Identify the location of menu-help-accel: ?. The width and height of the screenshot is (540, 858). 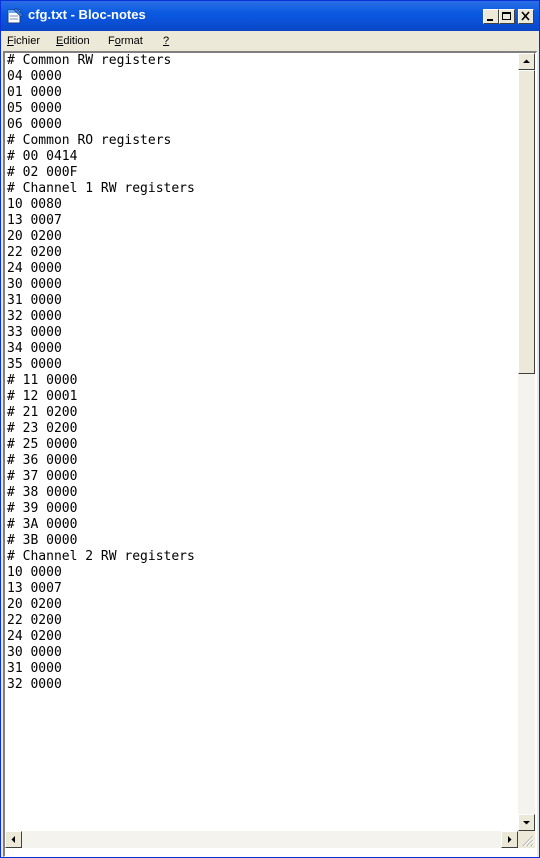
(166, 41).